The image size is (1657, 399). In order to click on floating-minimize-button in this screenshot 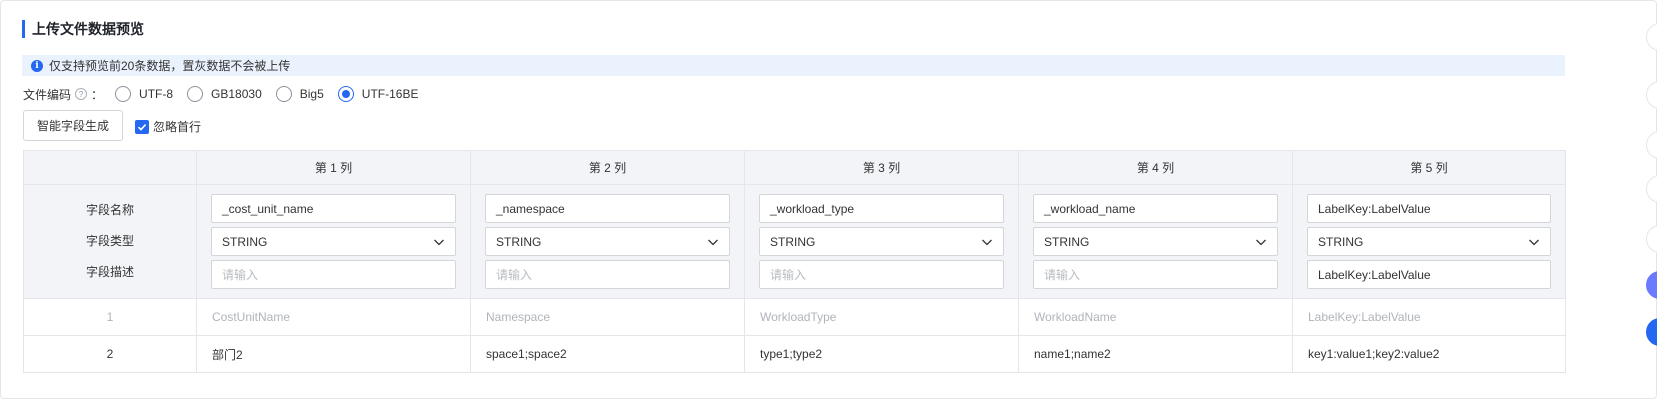, I will do `click(1651, 285)`.